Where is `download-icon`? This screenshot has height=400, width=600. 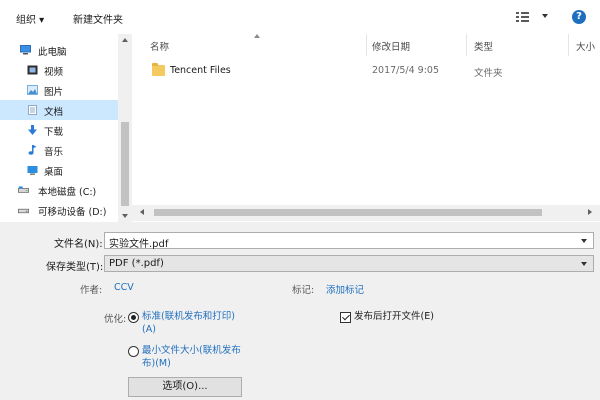 download-icon is located at coordinates (32, 130).